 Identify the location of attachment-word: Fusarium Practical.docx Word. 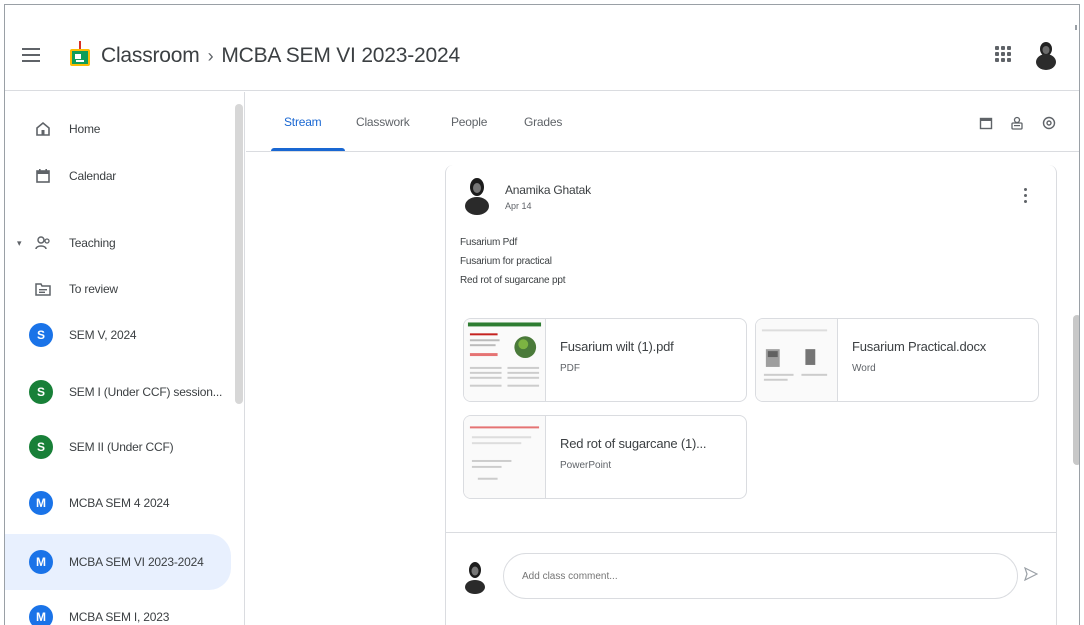
(897, 360).